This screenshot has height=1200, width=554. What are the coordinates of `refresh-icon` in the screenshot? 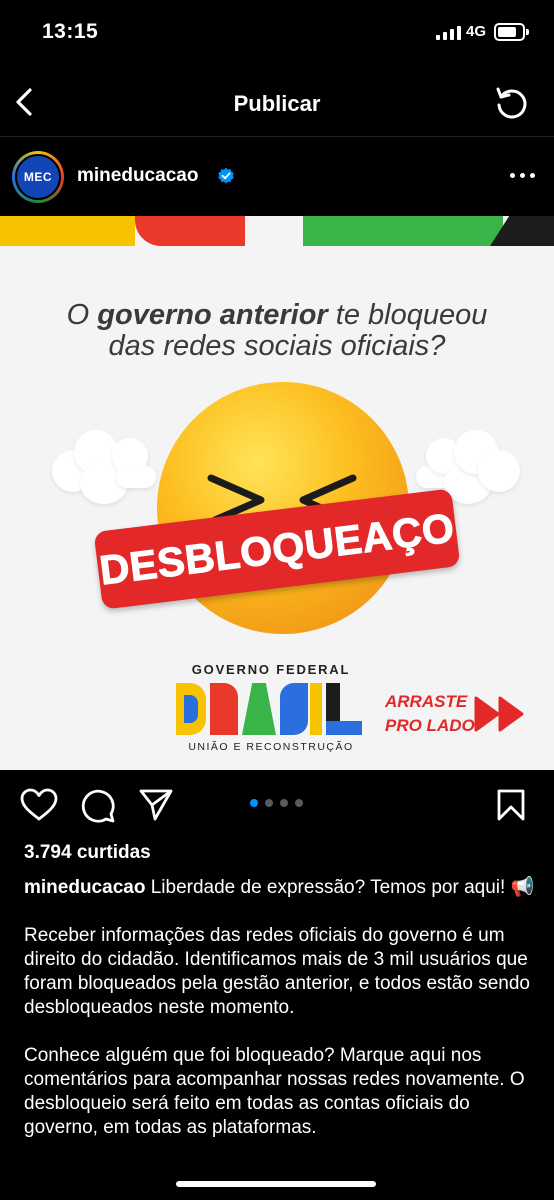 It's located at (512, 103).